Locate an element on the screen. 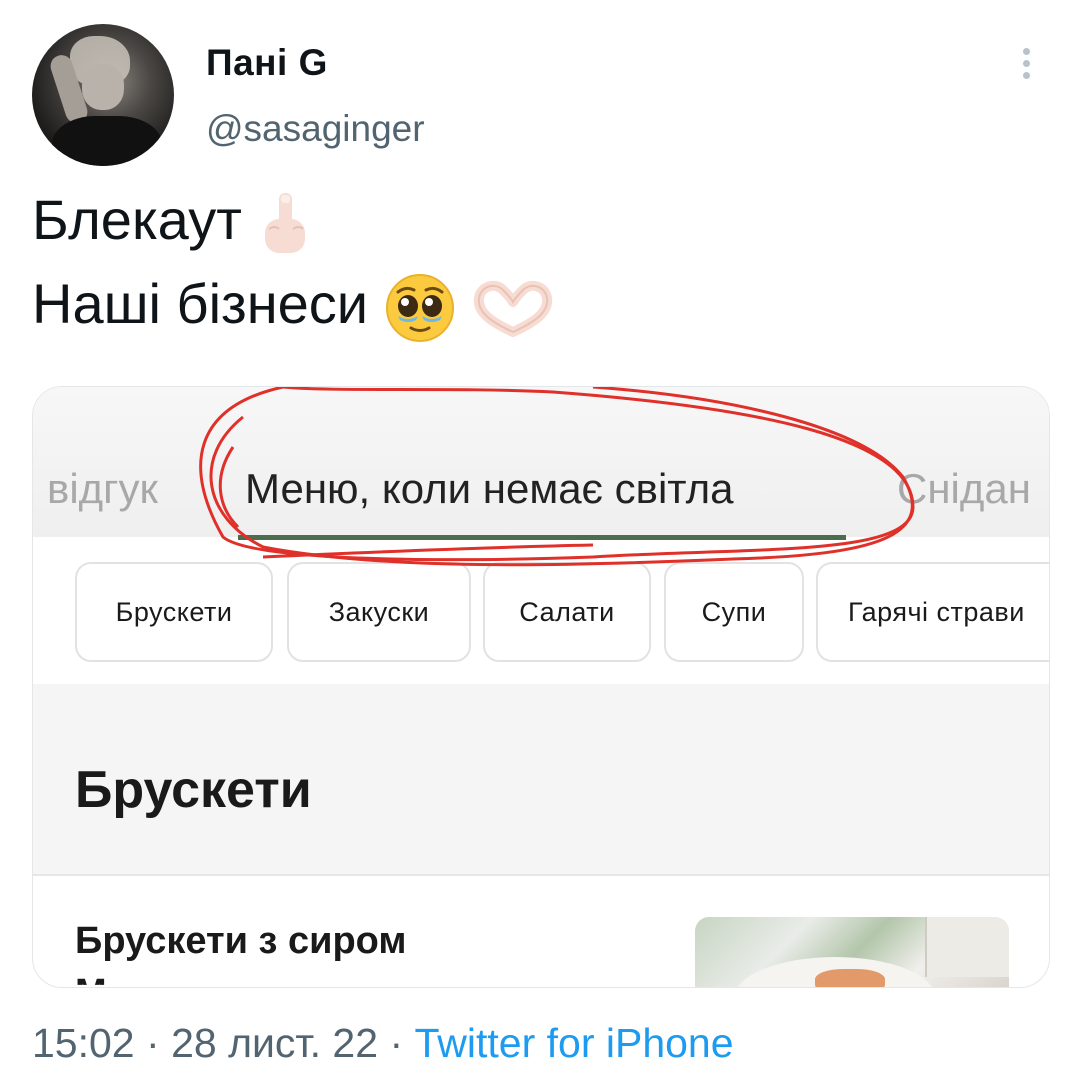  photo-box is located at coordinates (967, 947).